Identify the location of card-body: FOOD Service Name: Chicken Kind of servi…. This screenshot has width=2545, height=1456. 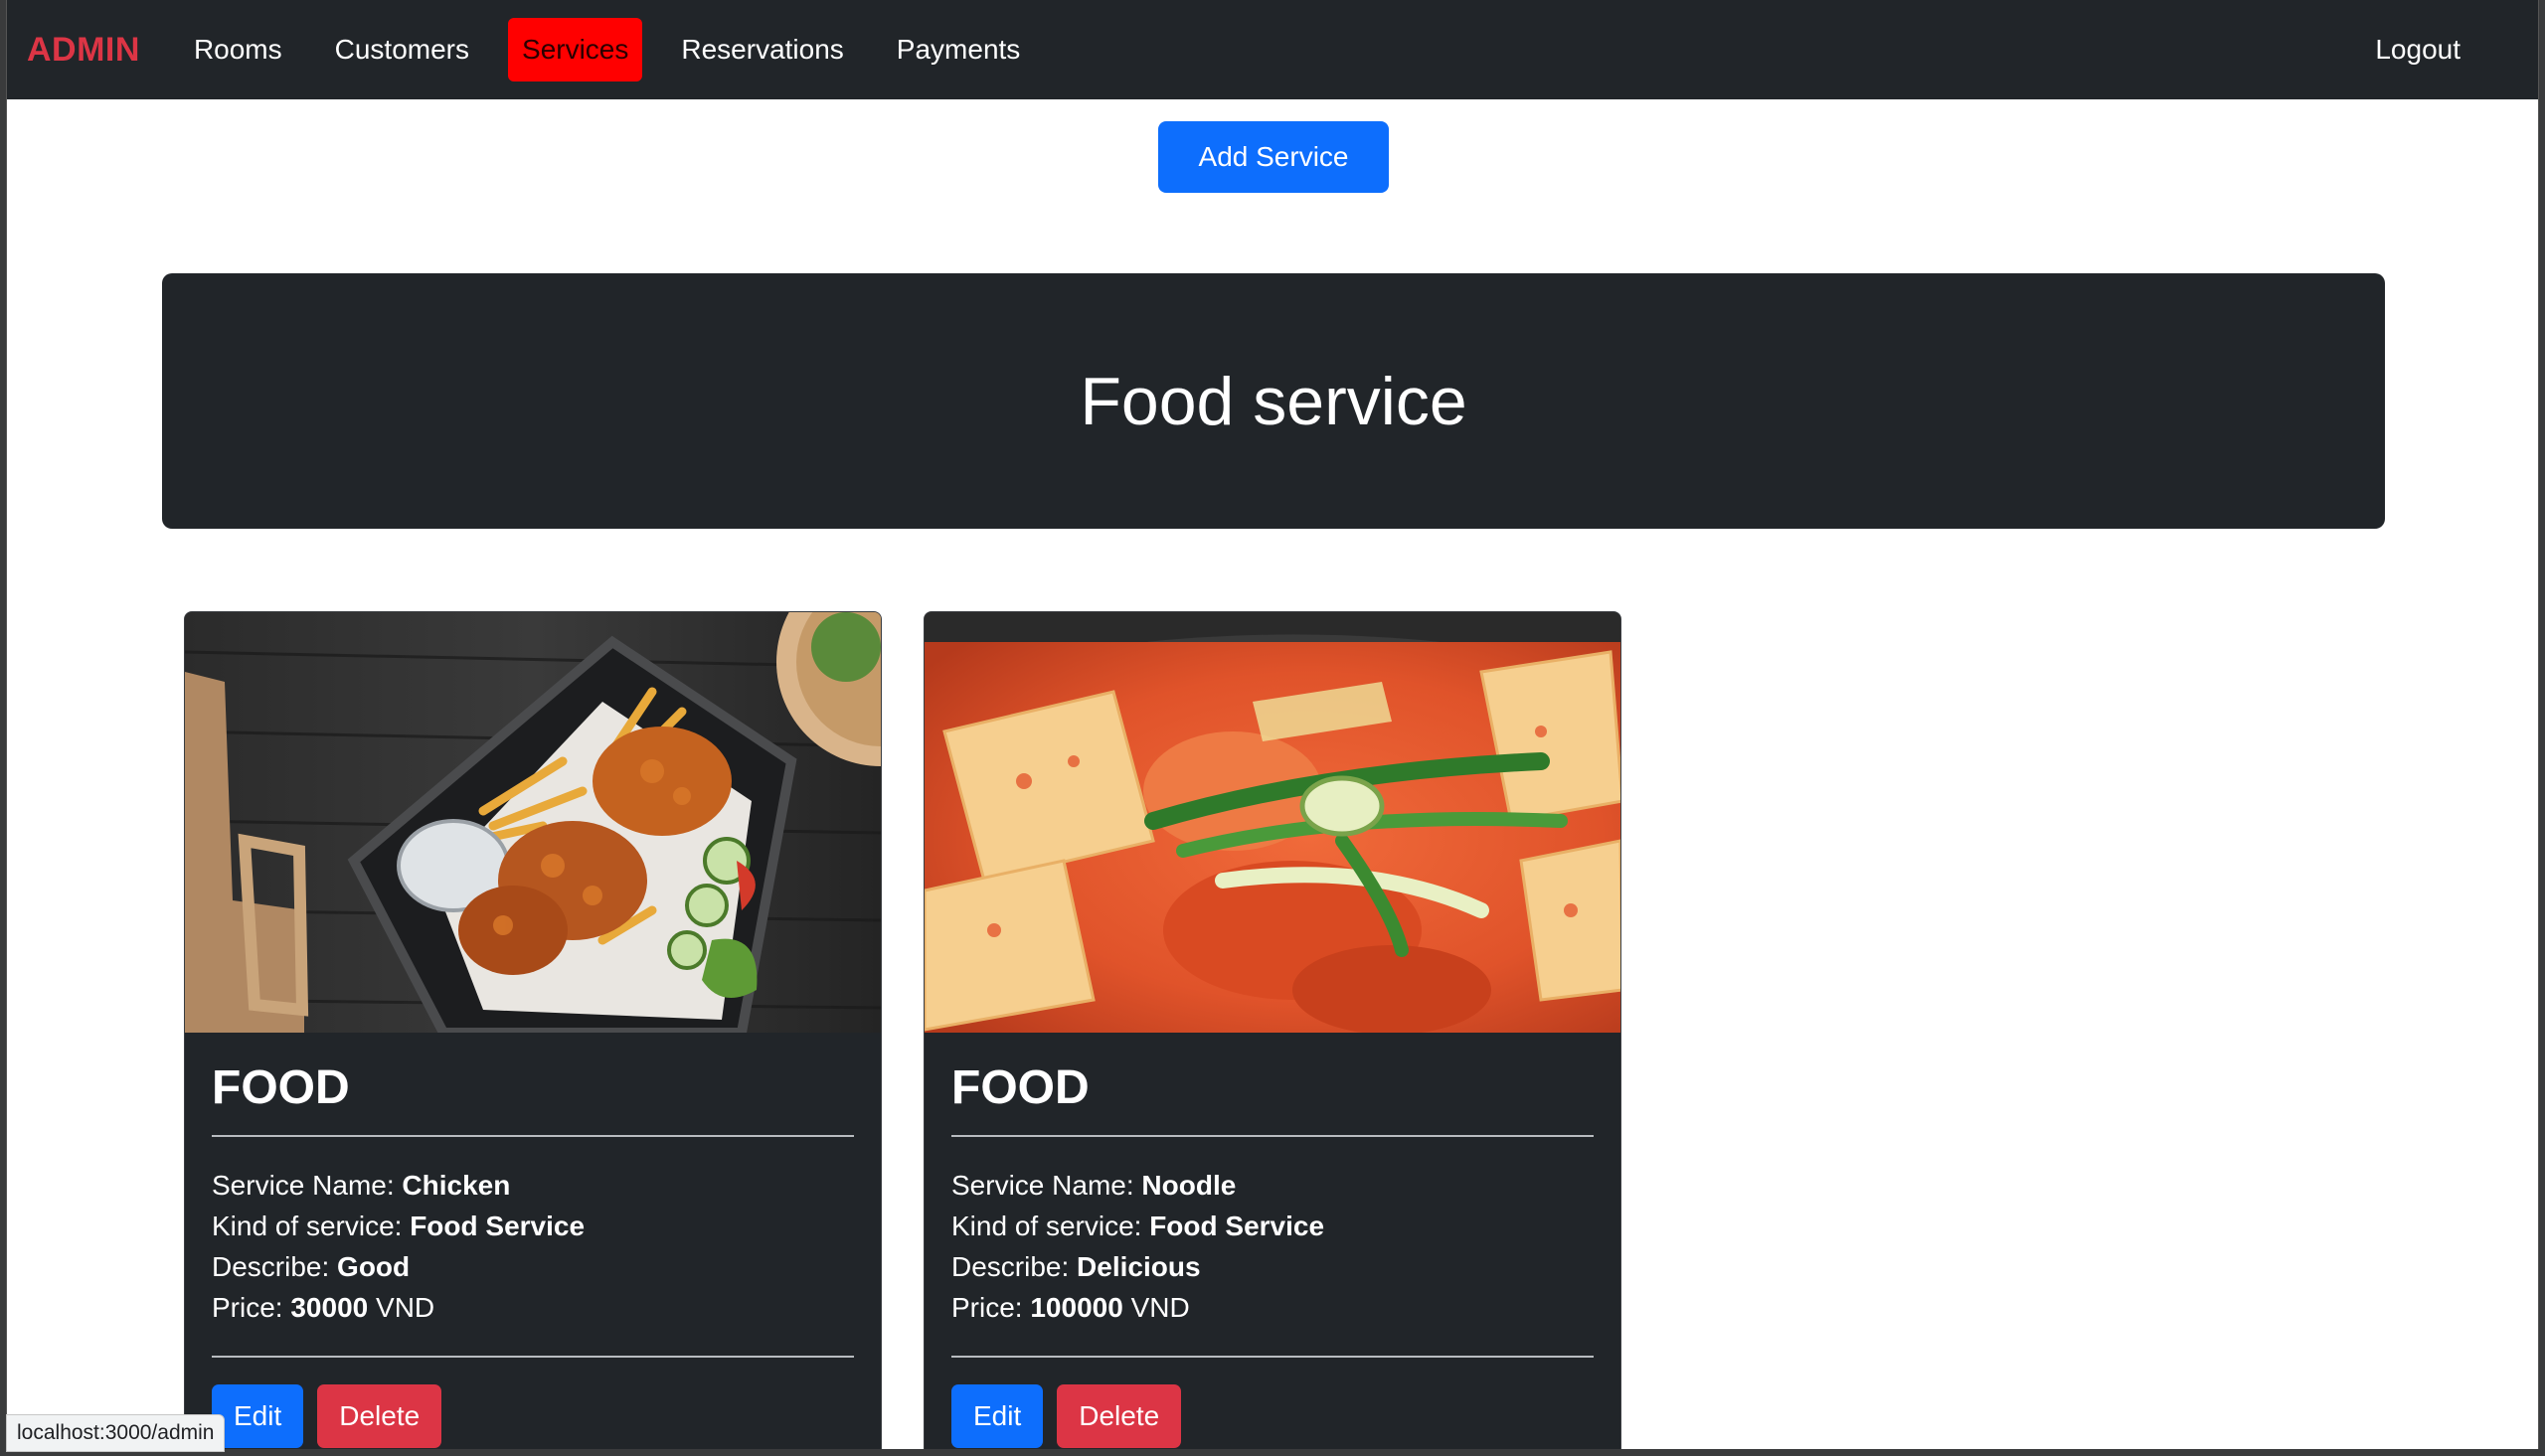
(533, 1241).